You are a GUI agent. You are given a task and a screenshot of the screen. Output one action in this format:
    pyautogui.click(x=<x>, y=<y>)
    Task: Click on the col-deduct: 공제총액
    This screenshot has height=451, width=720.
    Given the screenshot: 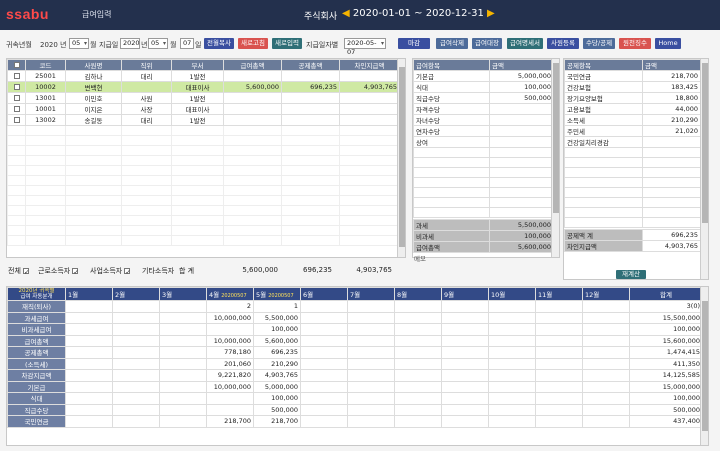 What is the action you would take?
    pyautogui.click(x=310, y=65)
    